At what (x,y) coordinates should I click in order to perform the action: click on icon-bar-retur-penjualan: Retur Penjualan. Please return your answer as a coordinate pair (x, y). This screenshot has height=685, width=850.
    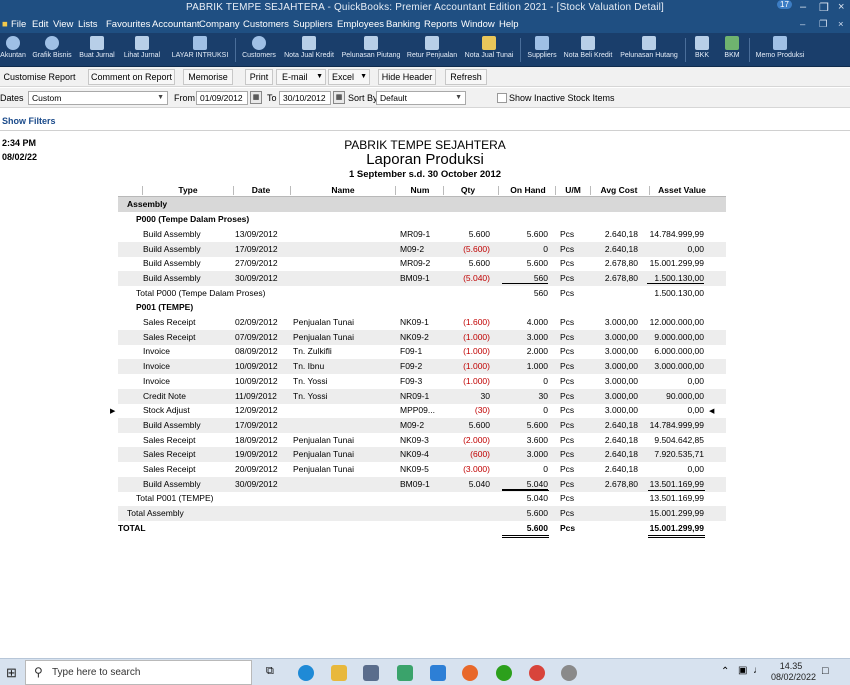
    Looking at the image, I should click on (432, 51).